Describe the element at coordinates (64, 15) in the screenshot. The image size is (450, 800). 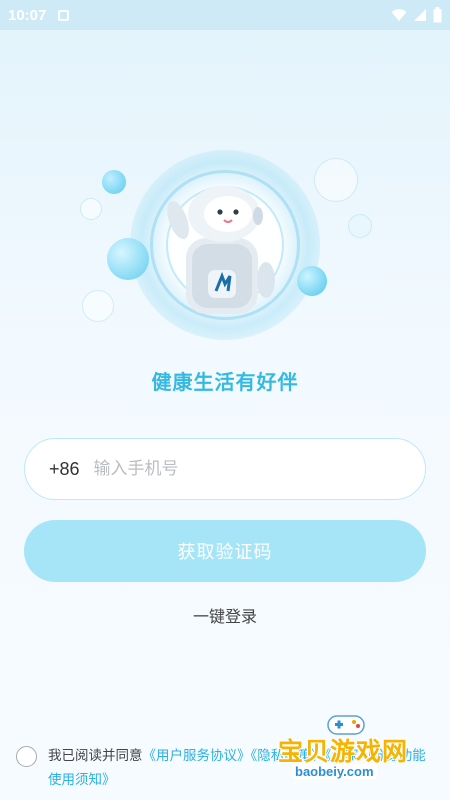
I see `notification-icon` at that location.